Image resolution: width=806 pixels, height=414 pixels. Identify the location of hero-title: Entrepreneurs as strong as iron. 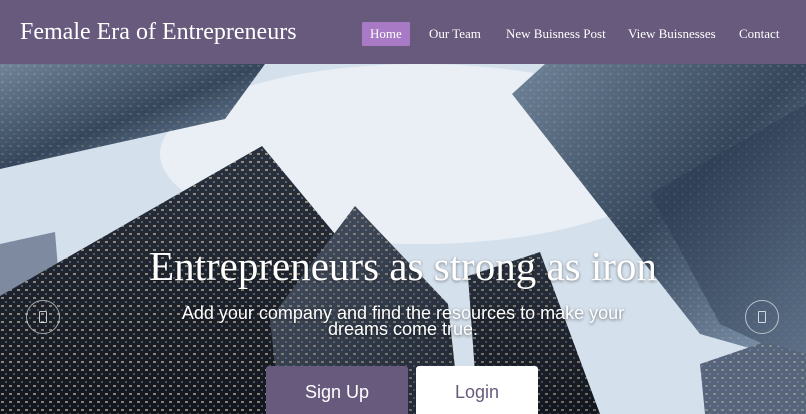
(403, 266).